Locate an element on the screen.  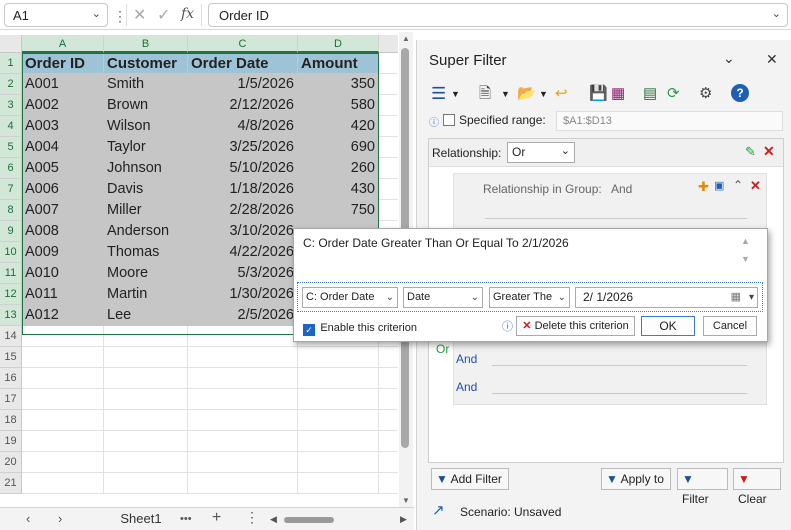
horizontal-scroll-thumb is located at coordinates (309, 520).